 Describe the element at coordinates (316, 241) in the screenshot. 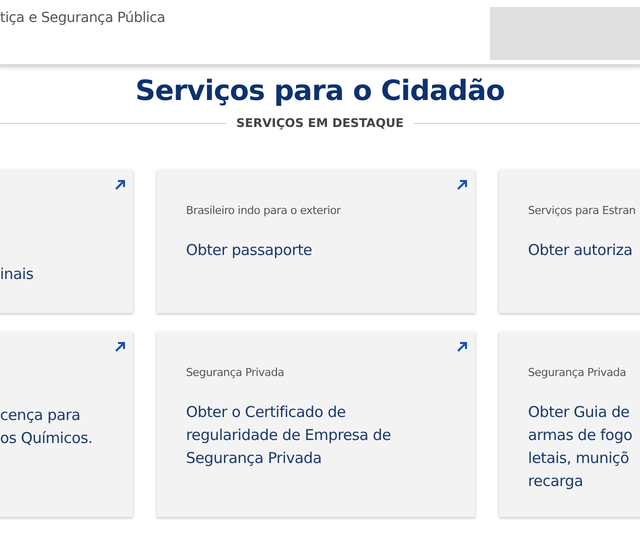

I see `service-card: Brasileiro indo para o exterior Obter passaporte` at that location.